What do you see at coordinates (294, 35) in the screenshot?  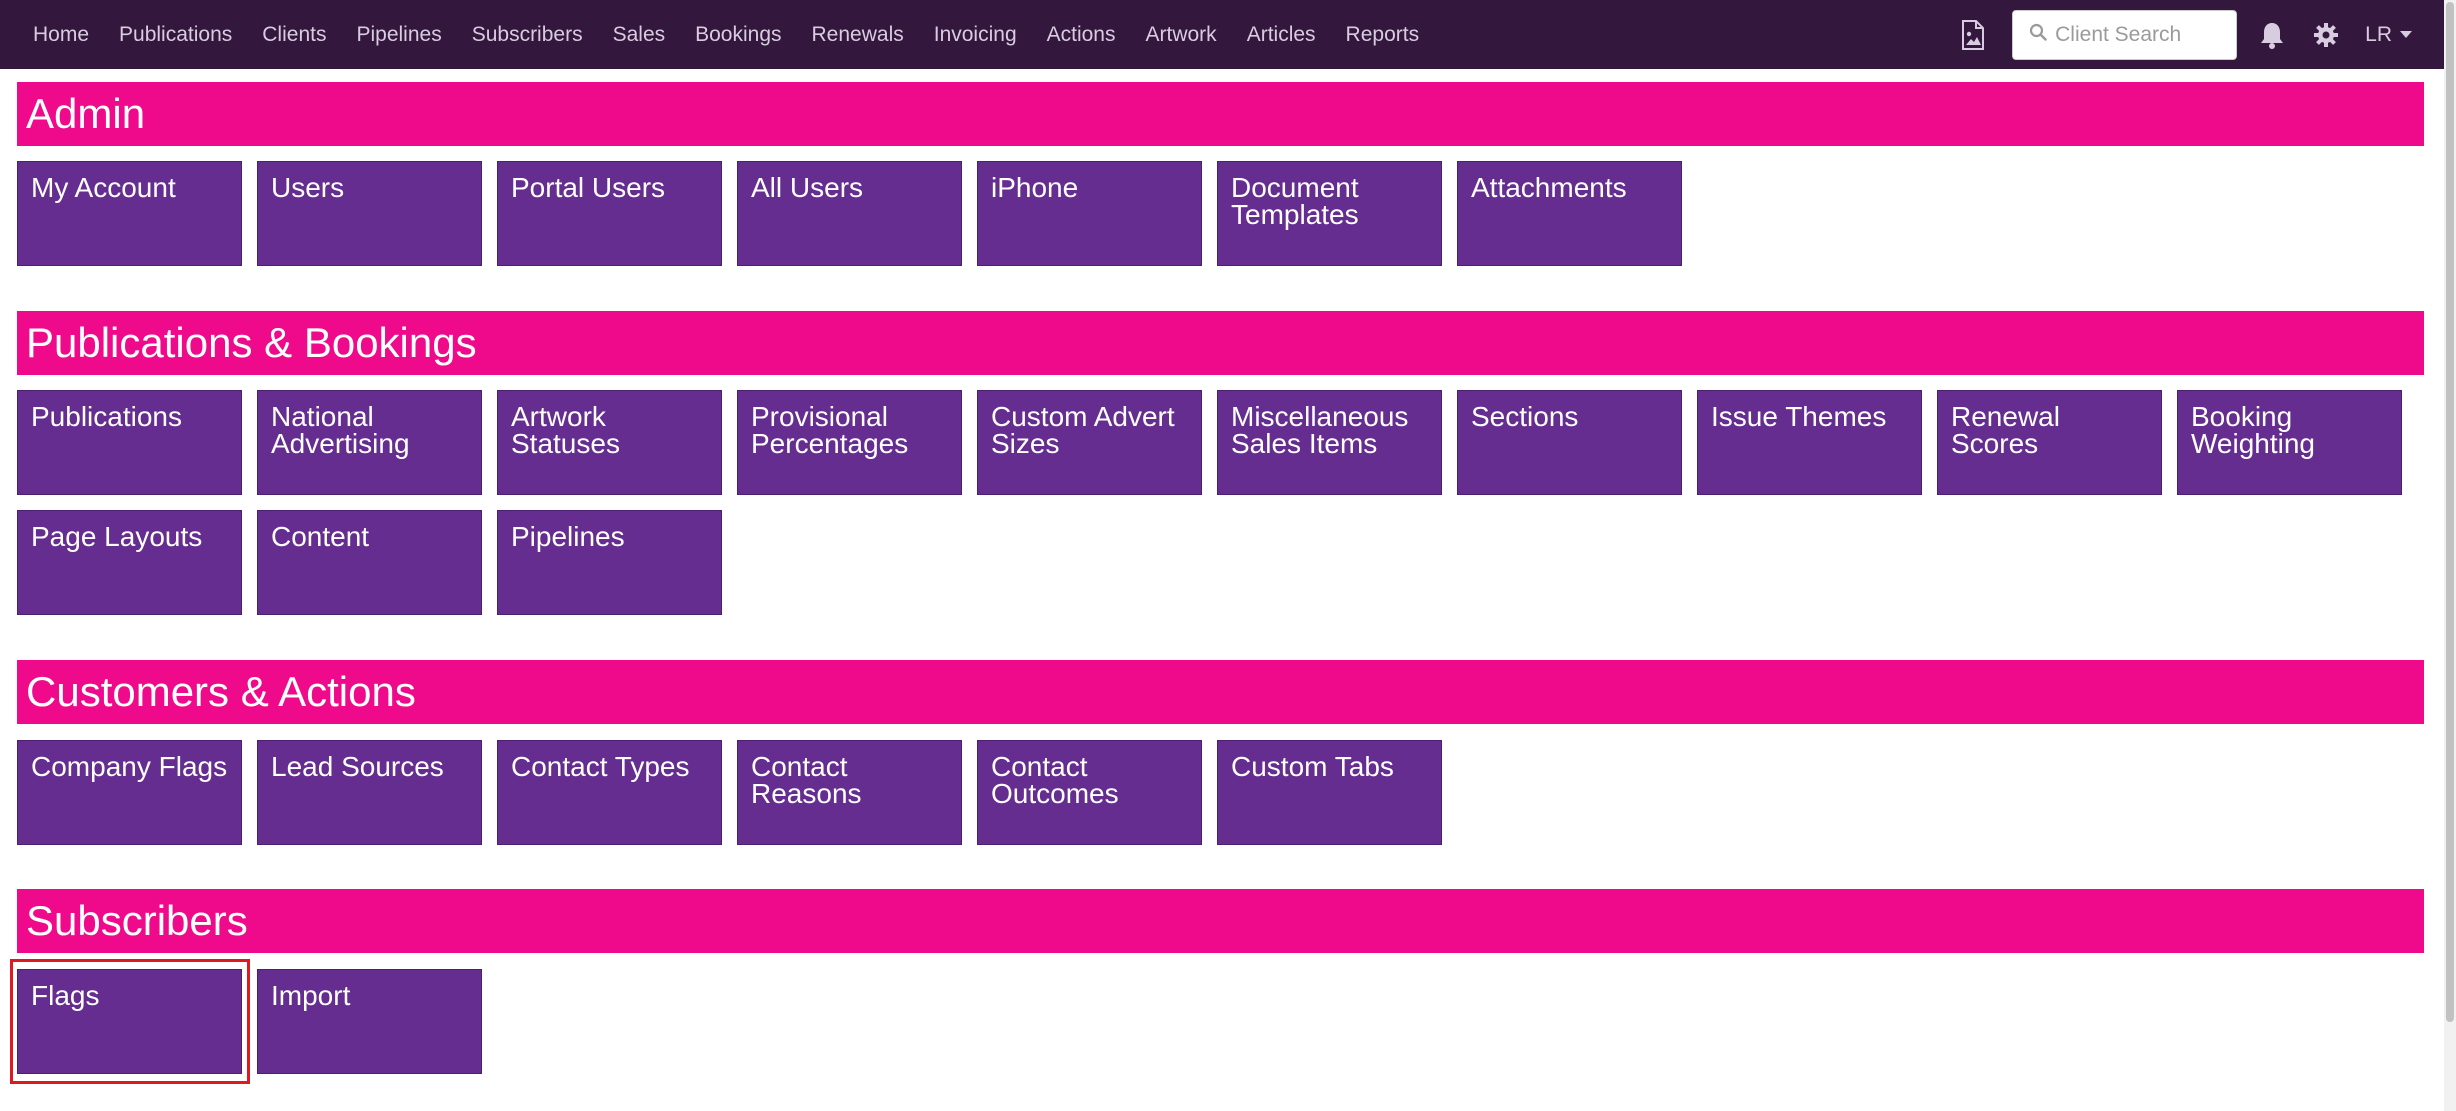 I see `nav-clients: Clients` at bounding box center [294, 35].